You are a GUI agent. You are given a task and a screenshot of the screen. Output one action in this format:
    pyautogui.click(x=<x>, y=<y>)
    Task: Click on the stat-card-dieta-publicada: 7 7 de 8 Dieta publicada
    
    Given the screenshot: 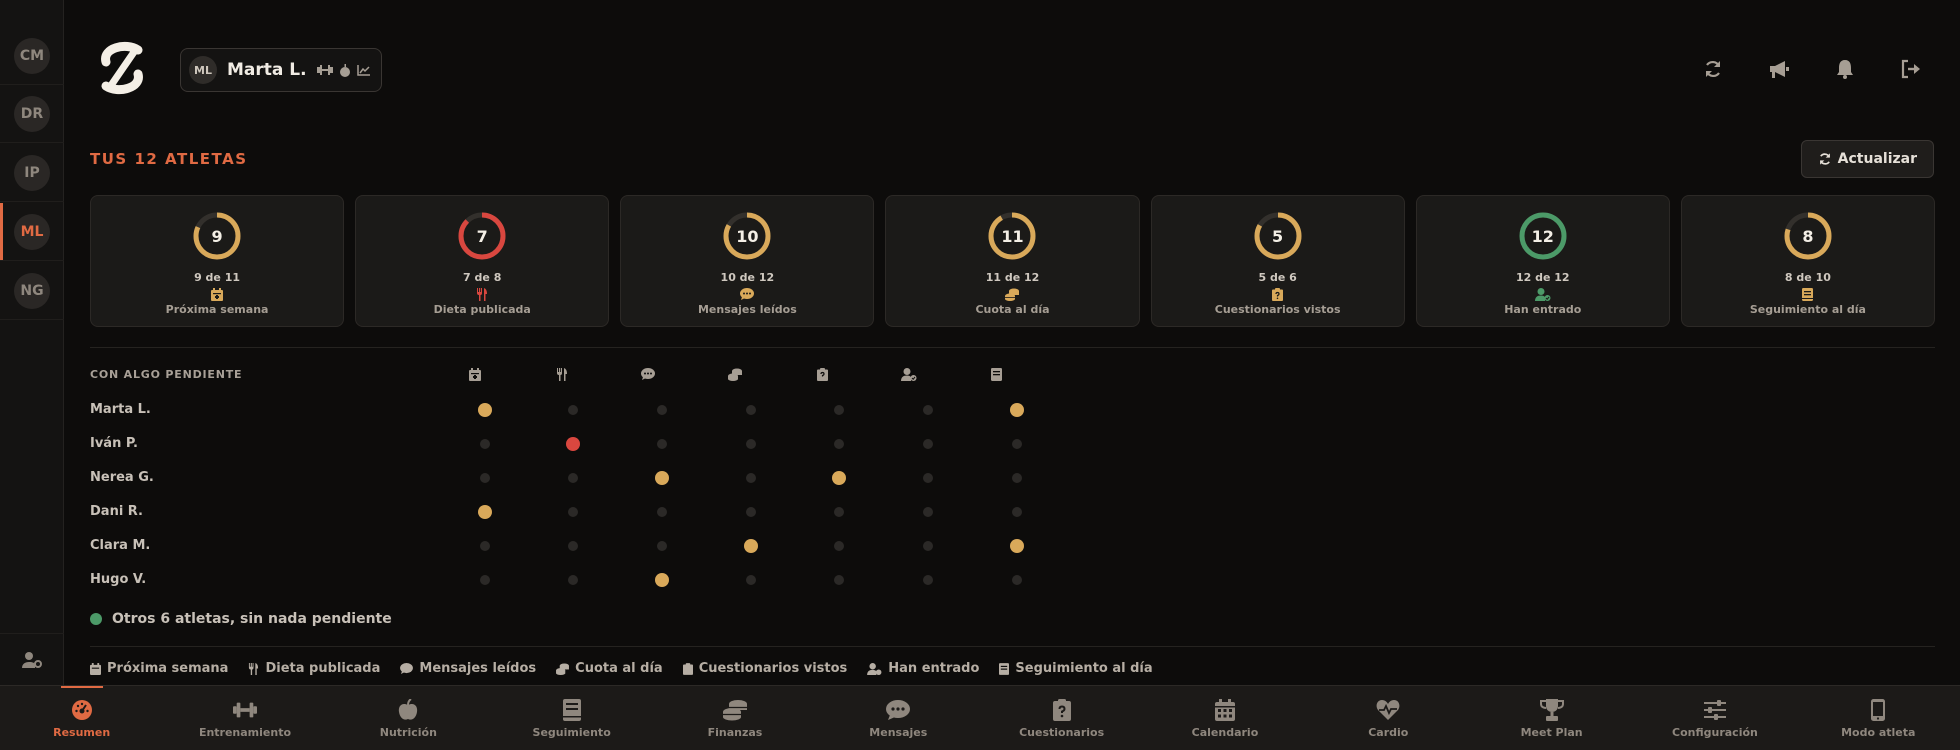 What is the action you would take?
    pyautogui.click(x=482, y=261)
    